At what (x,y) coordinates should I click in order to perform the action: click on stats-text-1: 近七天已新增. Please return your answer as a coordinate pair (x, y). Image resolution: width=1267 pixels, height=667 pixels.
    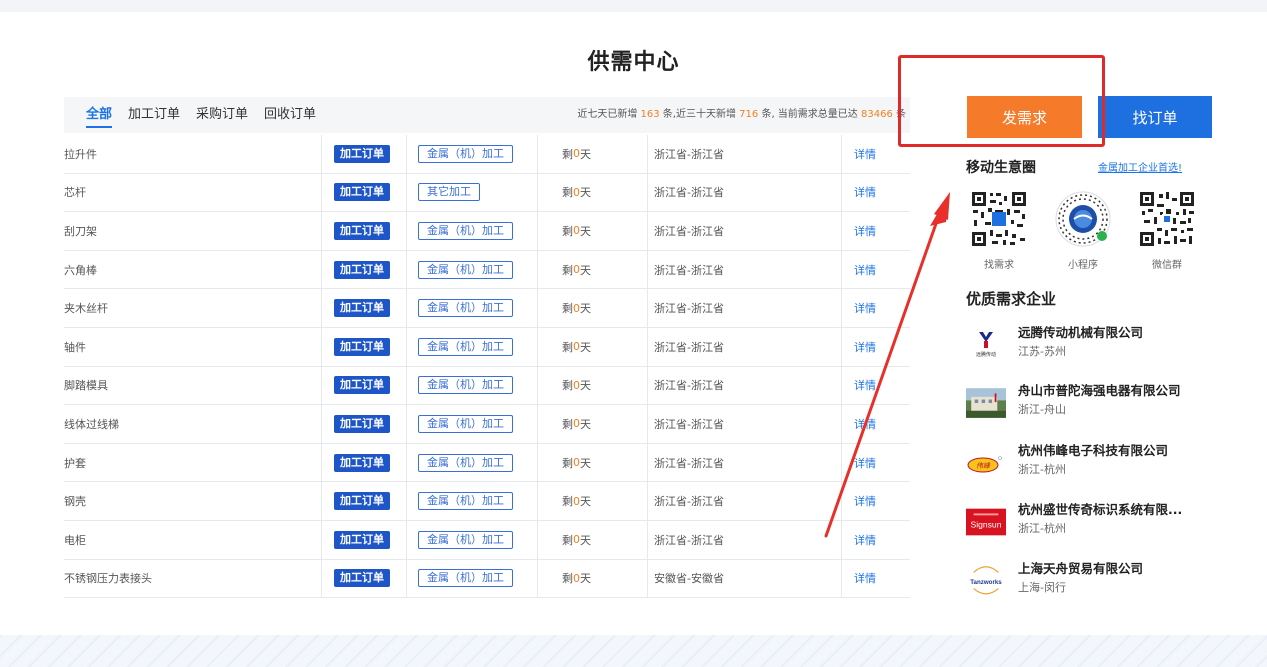
    Looking at the image, I should click on (607, 114).